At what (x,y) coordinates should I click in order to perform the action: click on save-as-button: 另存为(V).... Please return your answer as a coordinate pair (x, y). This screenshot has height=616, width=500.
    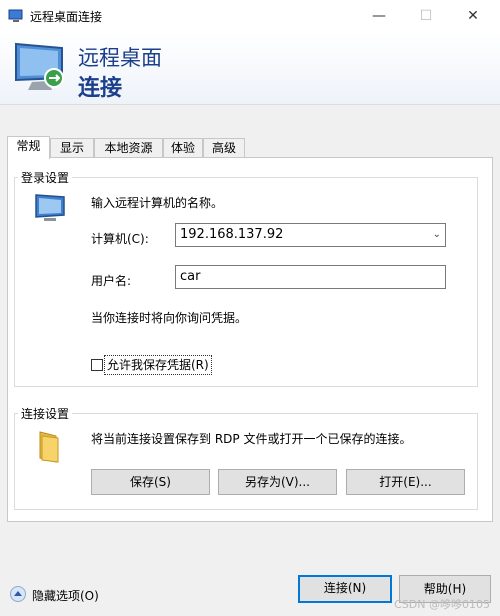
    Looking at the image, I should click on (277, 482).